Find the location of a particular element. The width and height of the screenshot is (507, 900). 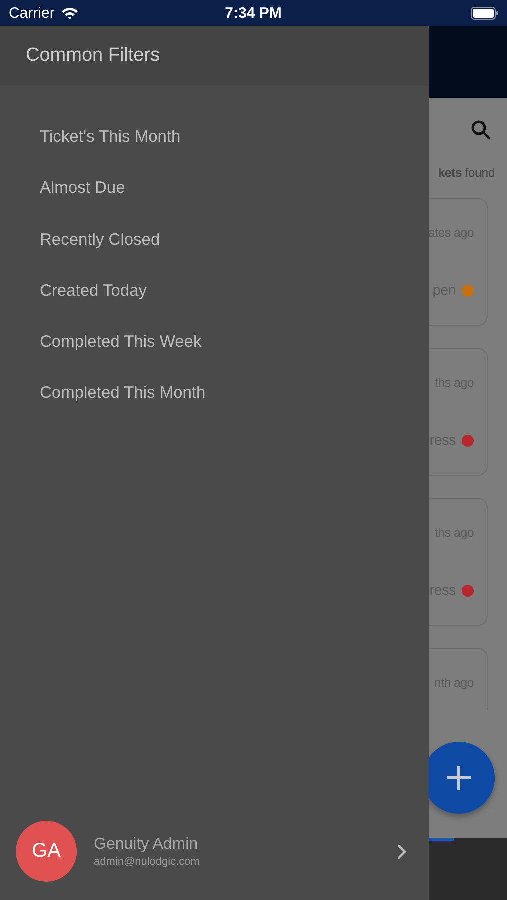

chevron-icon is located at coordinates (402, 852).